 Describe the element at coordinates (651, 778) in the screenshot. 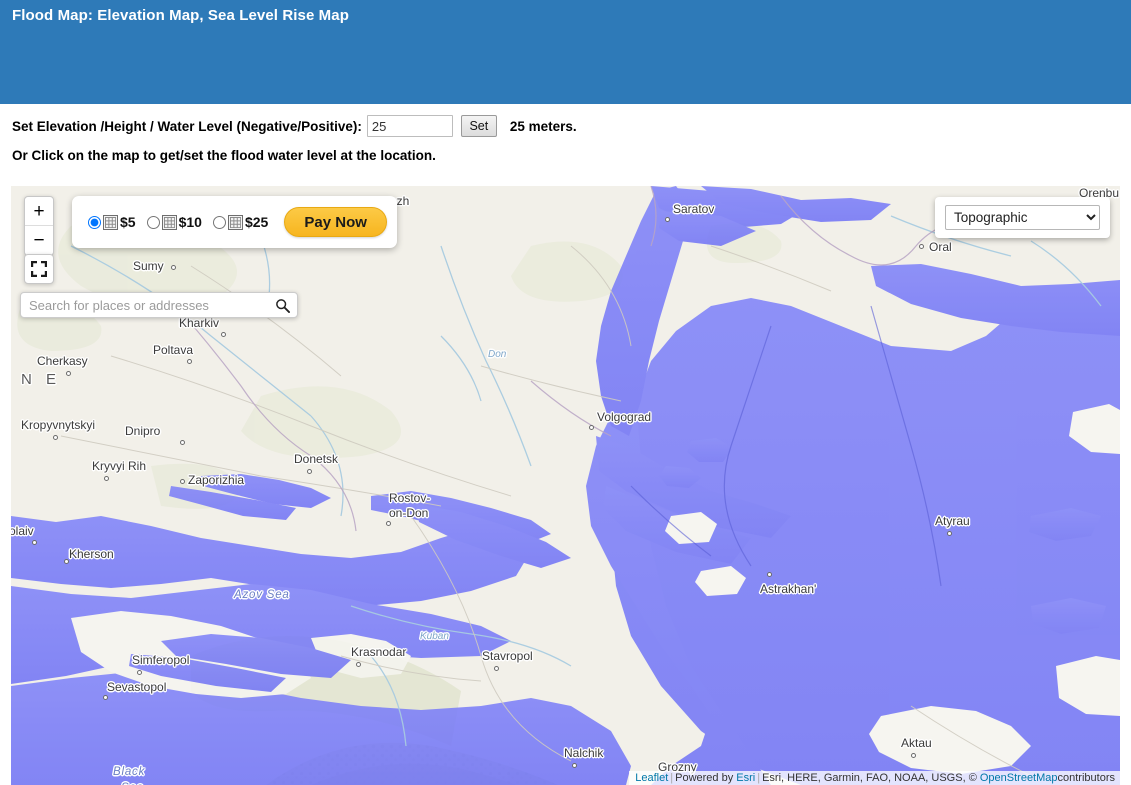

I see `leaflet-link: Leaflet` at that location.